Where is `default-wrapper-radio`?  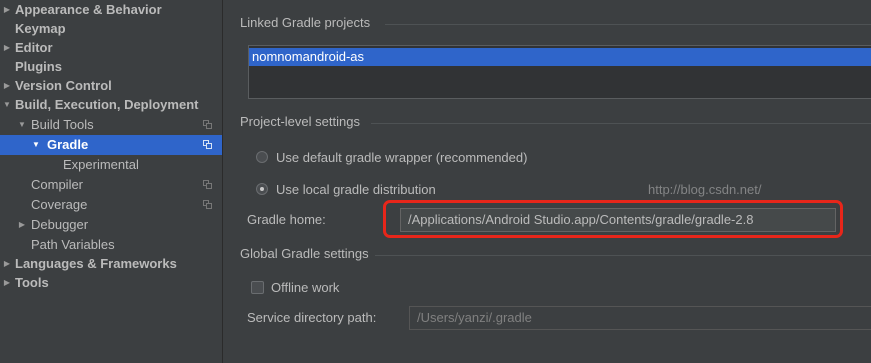 default-wrapper-radio is located at coordinates (262, 157).